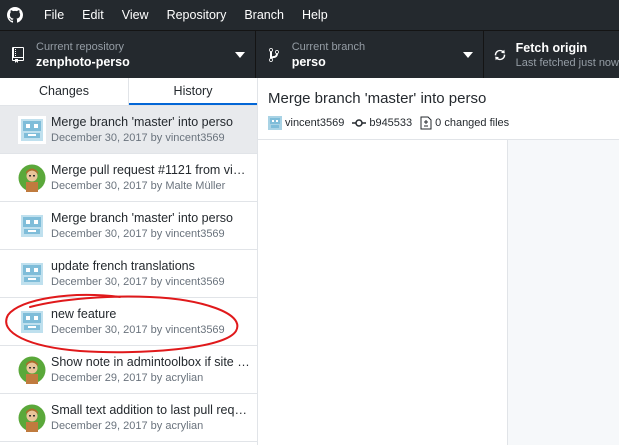 This screenshot has width=619, height=445. Describe the element at coordinates (138, 185) in the screenshot. I see `commit-meta: December 30, 2017 by Malte Müller` at that location.